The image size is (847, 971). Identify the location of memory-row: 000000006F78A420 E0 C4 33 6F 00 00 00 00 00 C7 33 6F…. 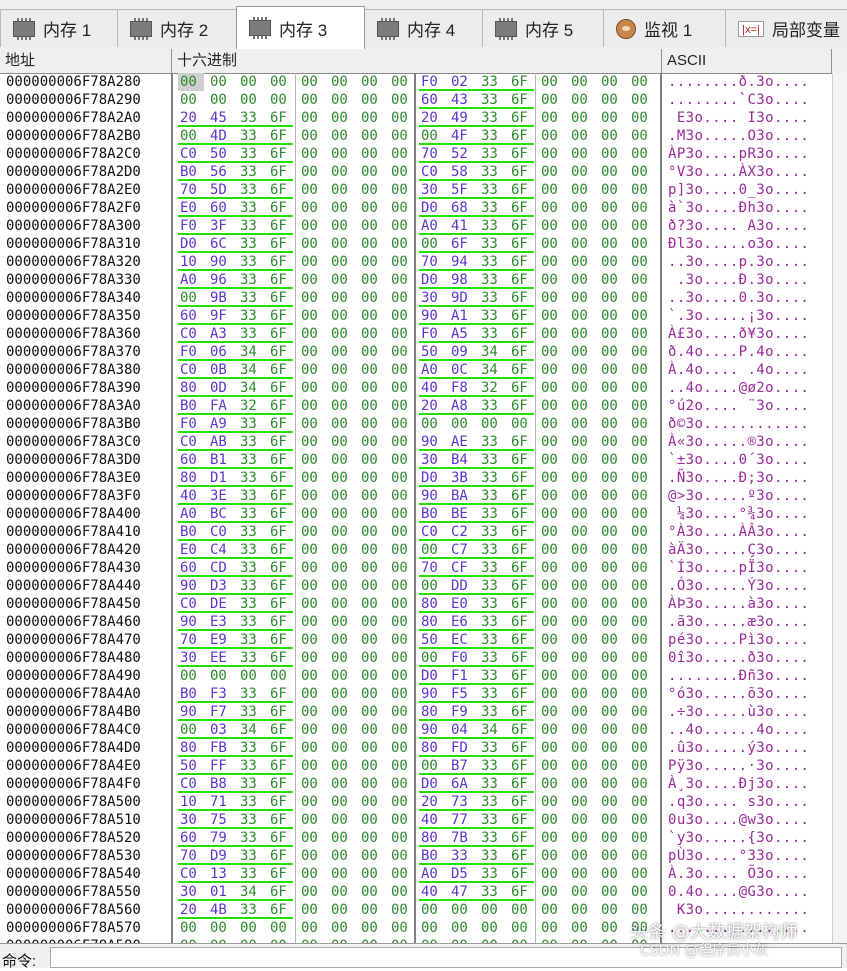
(423, 550).